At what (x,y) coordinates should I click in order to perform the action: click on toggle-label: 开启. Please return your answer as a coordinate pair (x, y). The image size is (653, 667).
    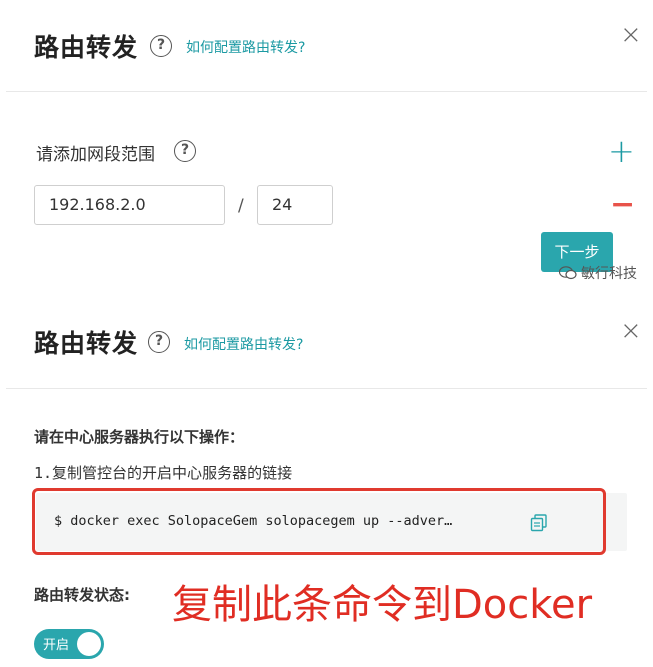
    Looking at the image, I should click on (56, 645).